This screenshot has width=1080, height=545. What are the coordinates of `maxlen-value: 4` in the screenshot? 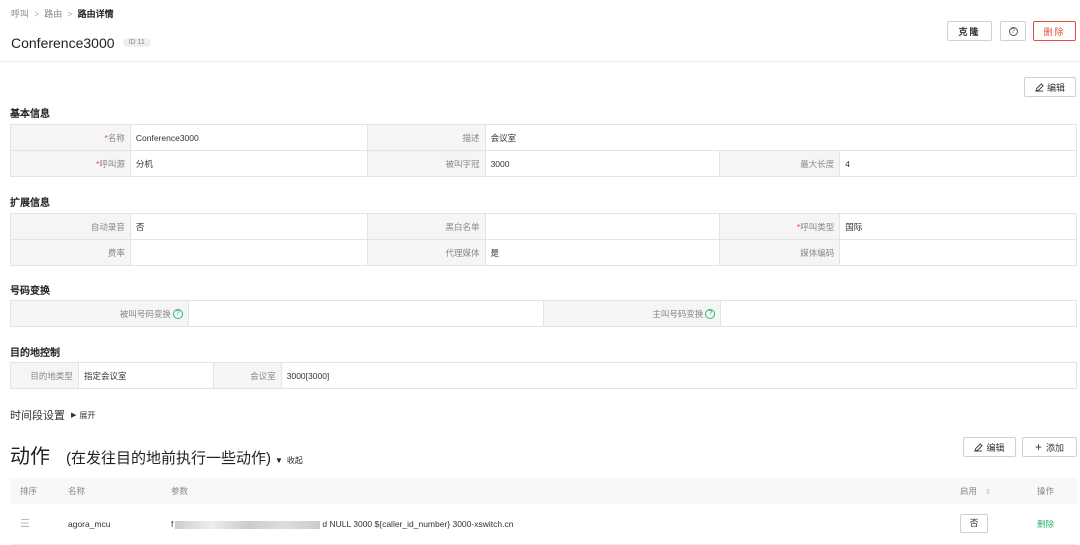 It's located at (958, 163).